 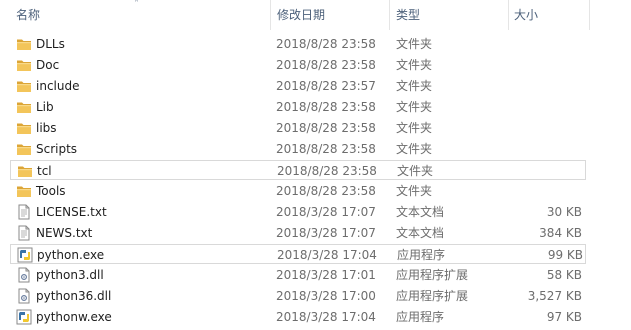 I want to click on file-row: Doc 2018/8/28 23:58 文件夹, so click(x=298, y=65).